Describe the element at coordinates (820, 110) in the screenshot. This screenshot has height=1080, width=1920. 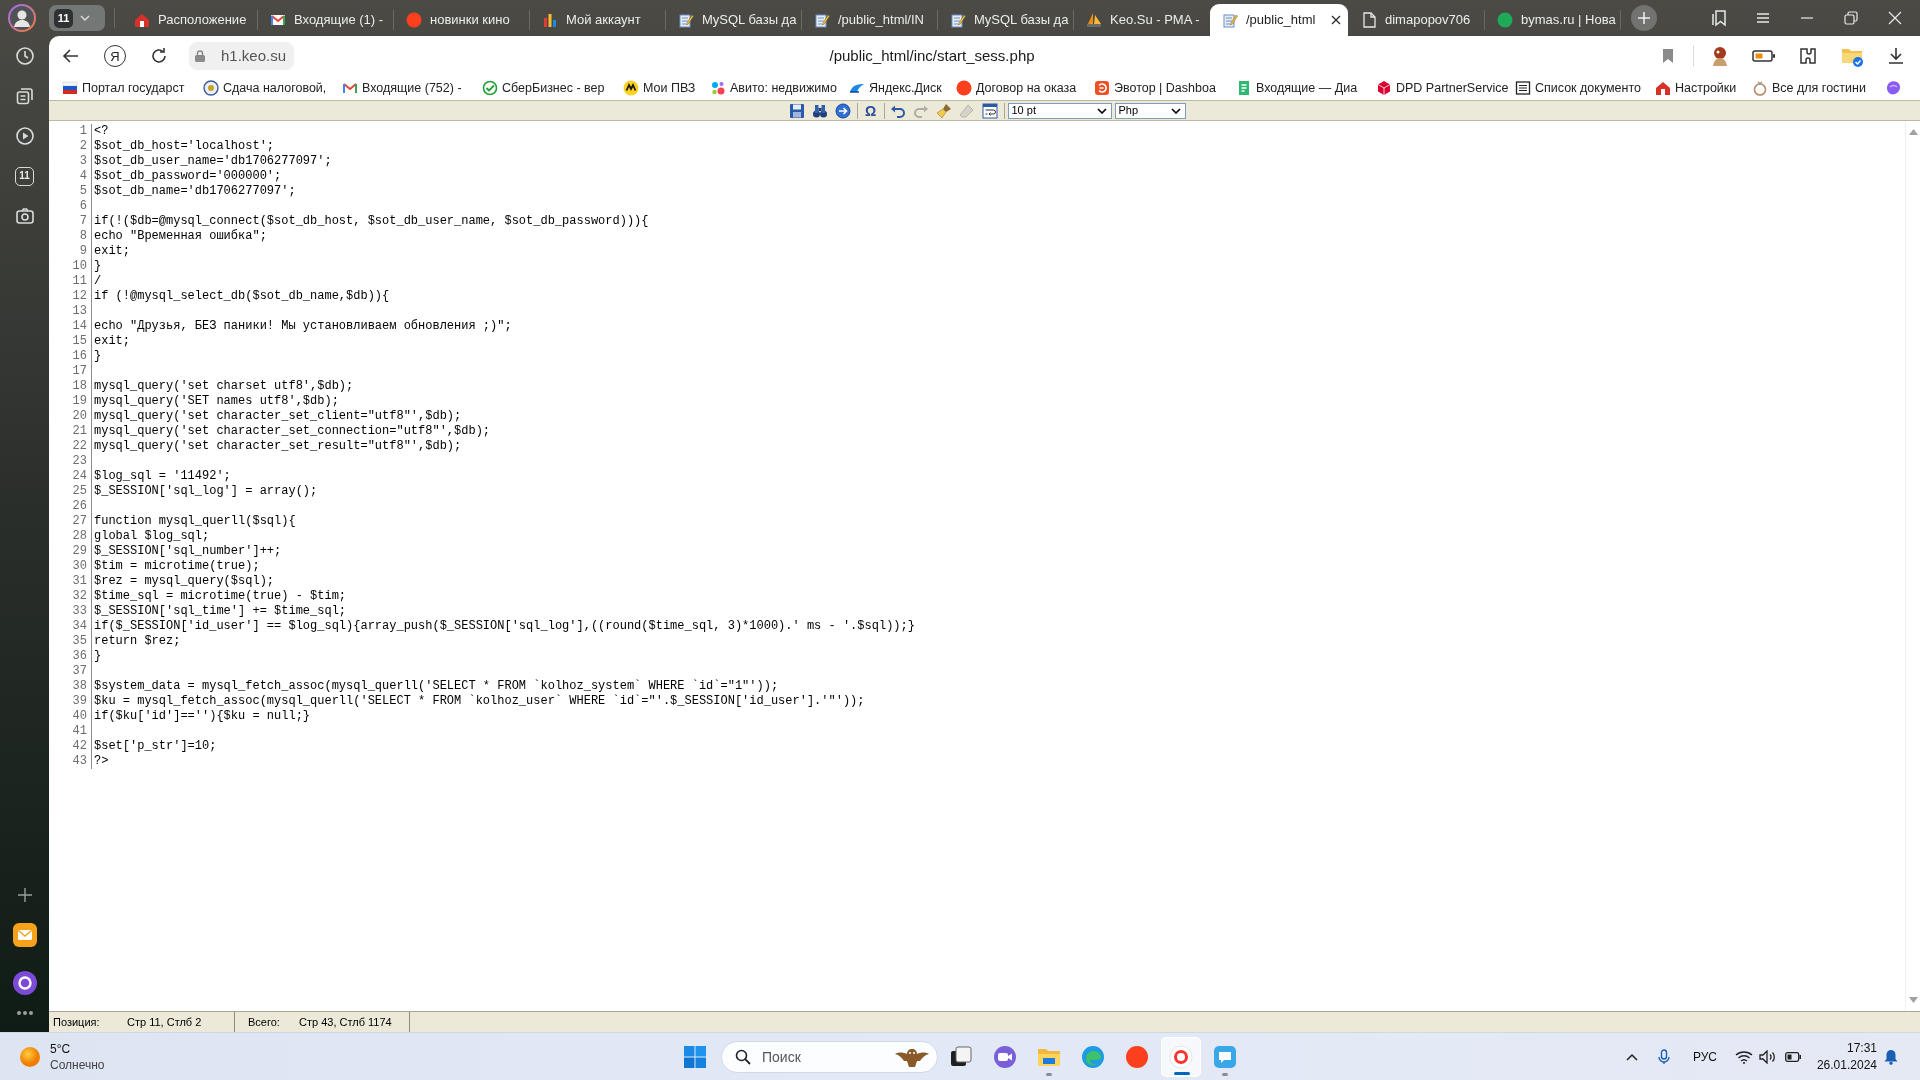
I see `binoculars-icon` at that location.